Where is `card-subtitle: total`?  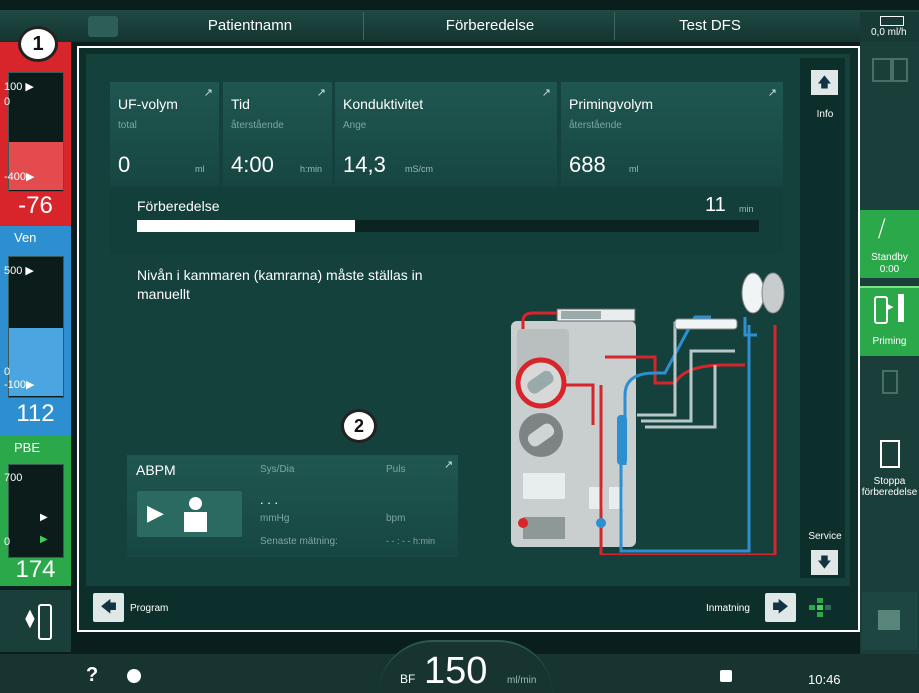 card-subtitle: total is located at coordinates (127, 125).